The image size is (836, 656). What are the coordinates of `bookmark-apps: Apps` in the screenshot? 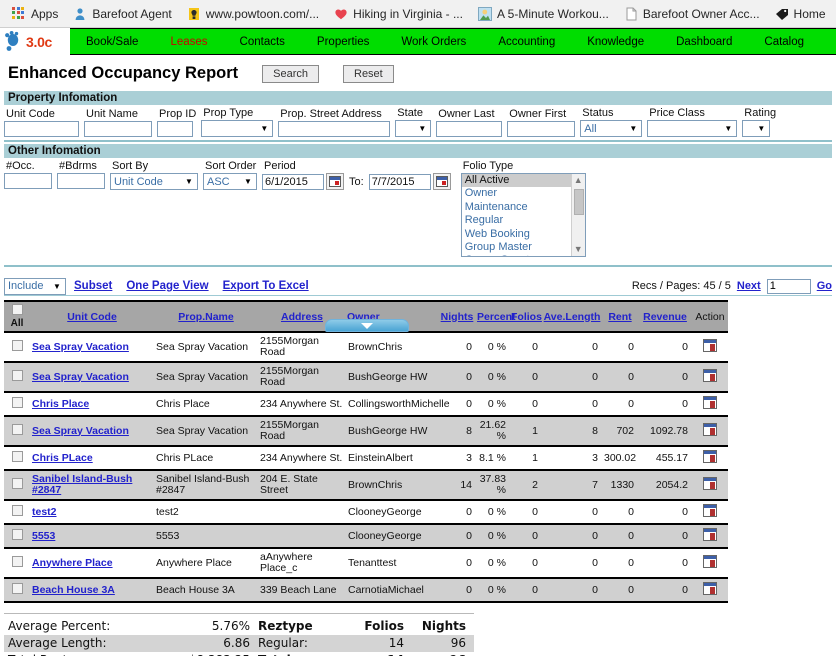 It's located at (36, 14).